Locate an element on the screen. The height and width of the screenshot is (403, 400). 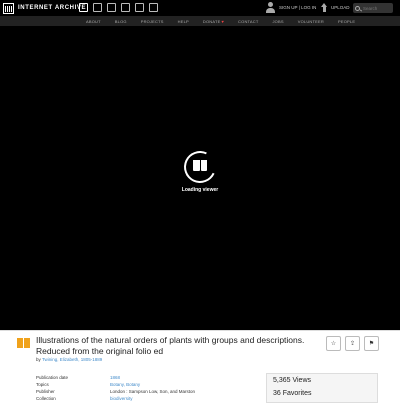
metadata-value: London : Sampson Low, Son, and Marston is located at coordinates (153, 391).